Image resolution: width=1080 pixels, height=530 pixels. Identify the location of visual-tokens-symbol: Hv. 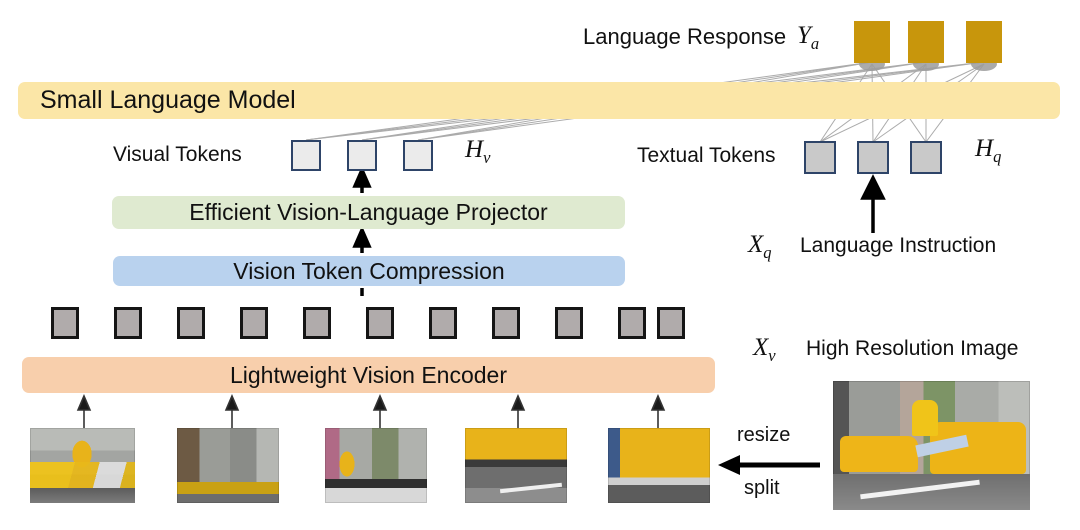
(478, 151).